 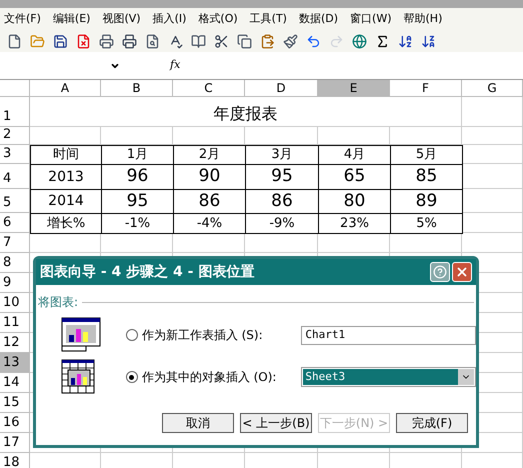 What do you see at coordinates (210, 177) in the screenshot?
I see `table-cell: 90` at bounding box center [210, 177].